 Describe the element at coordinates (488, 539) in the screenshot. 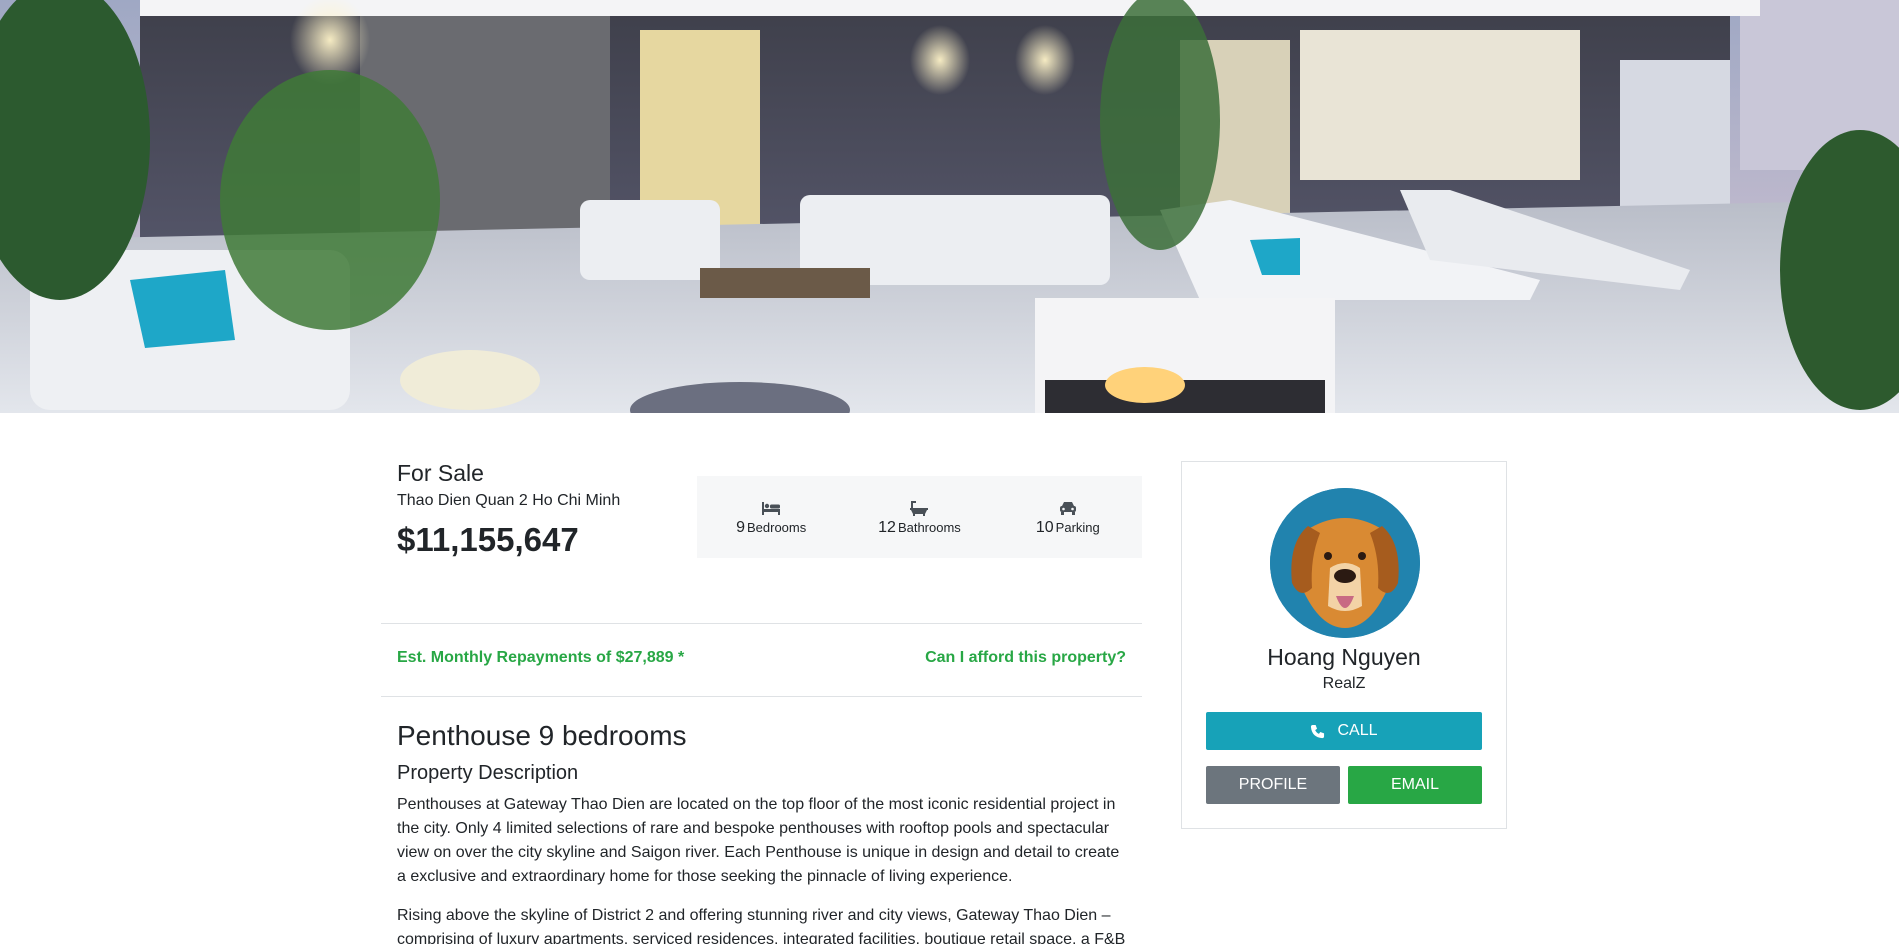

I see `listing-price: $11,155,647` at that location.